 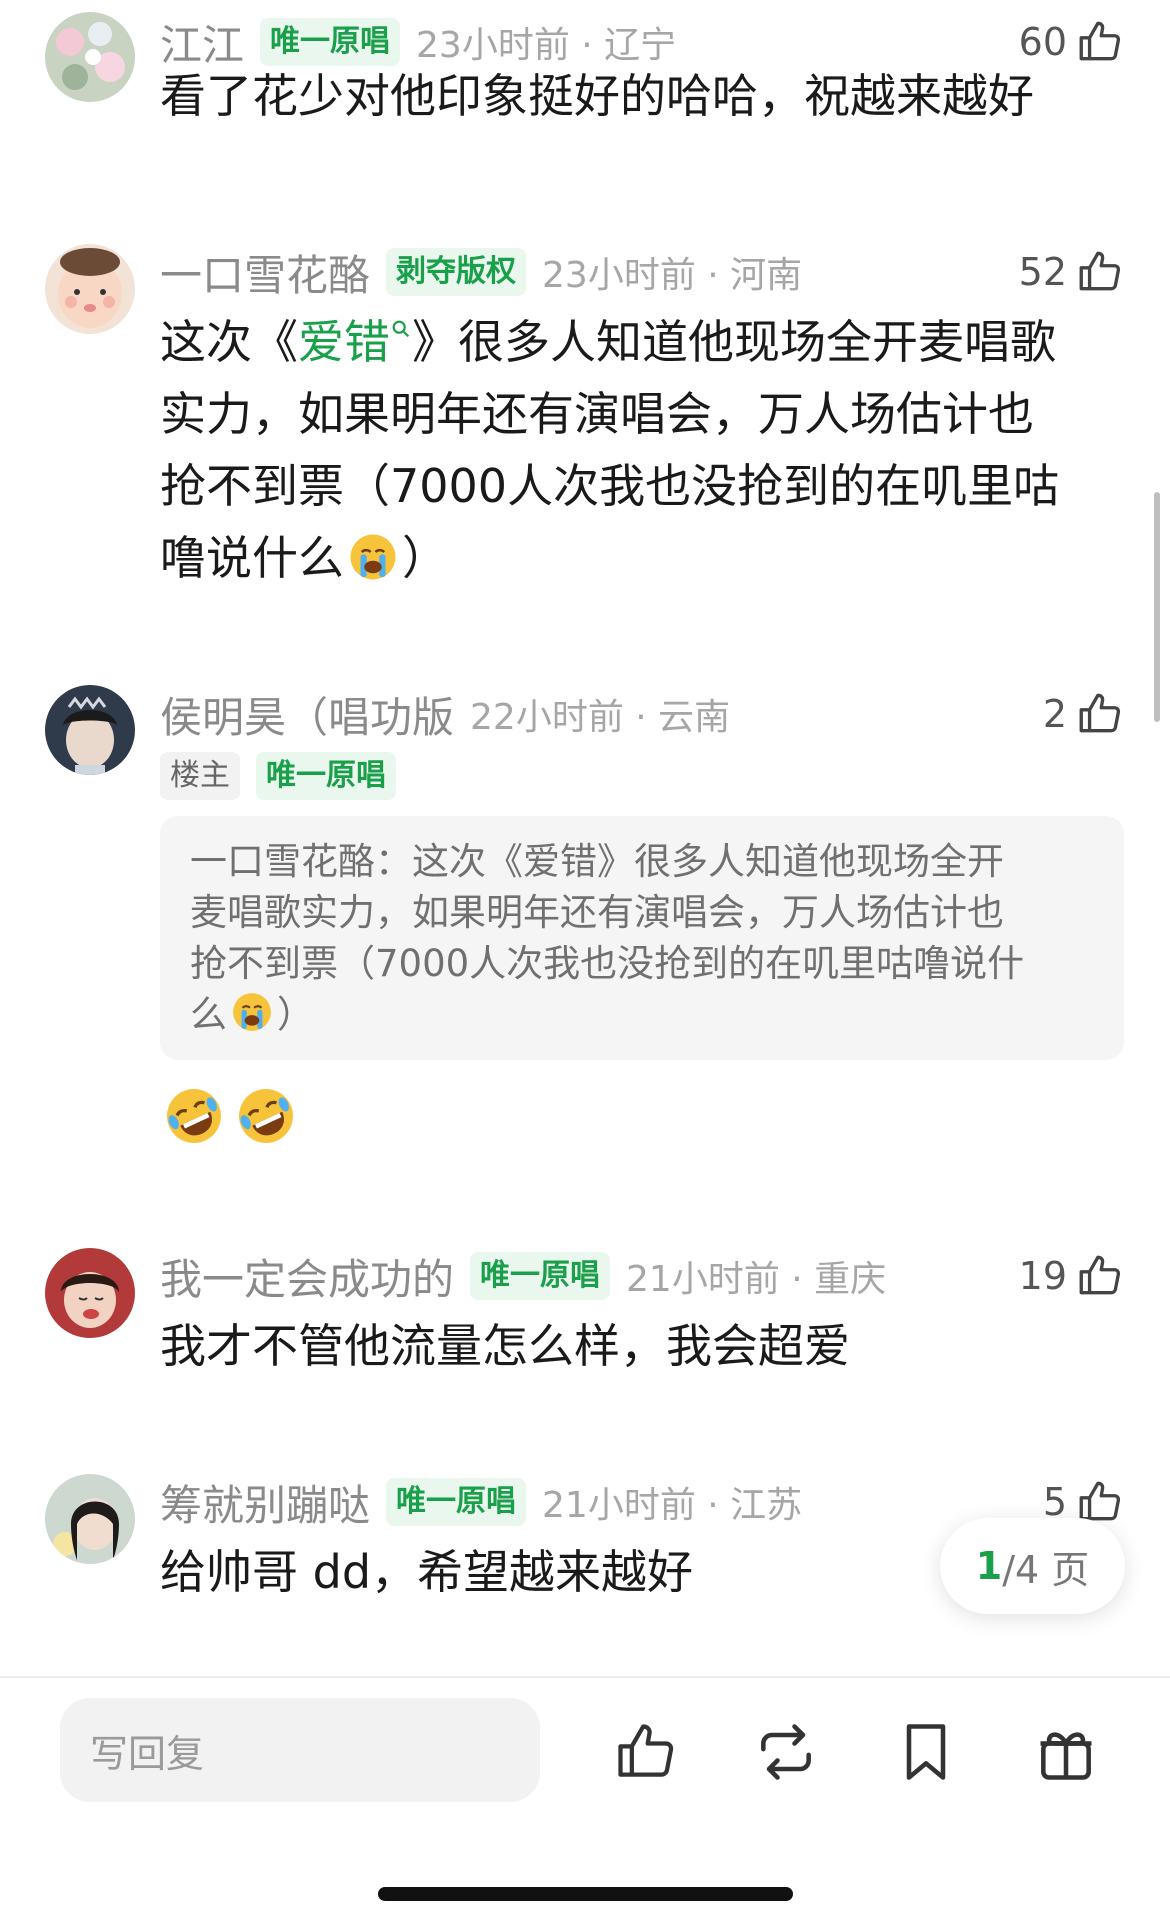 What do you see at coordinates (425, 558) in the screenshot?
I see `text-segment: ）` at bounding box center [425, 558].